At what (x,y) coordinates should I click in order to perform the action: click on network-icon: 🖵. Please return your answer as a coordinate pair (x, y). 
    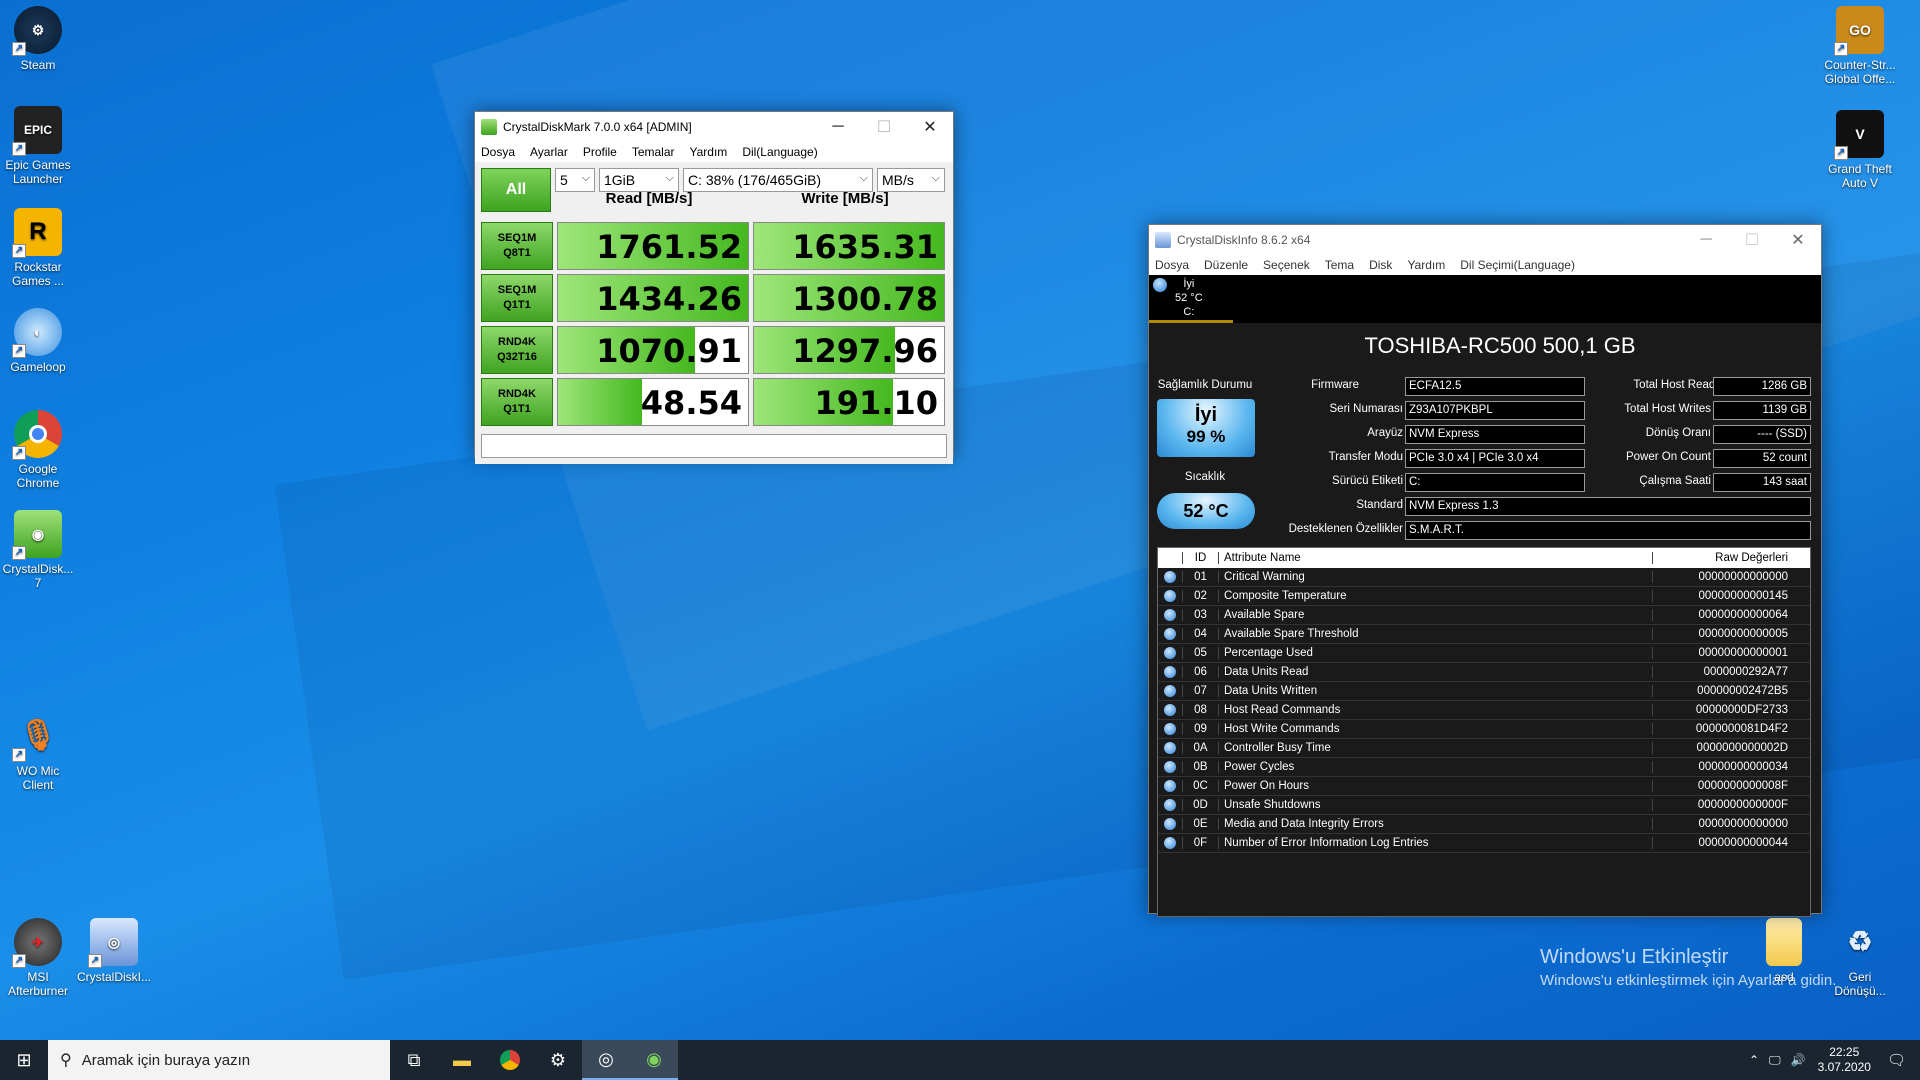
    Looking at the image, I should click on (1775, 1060).